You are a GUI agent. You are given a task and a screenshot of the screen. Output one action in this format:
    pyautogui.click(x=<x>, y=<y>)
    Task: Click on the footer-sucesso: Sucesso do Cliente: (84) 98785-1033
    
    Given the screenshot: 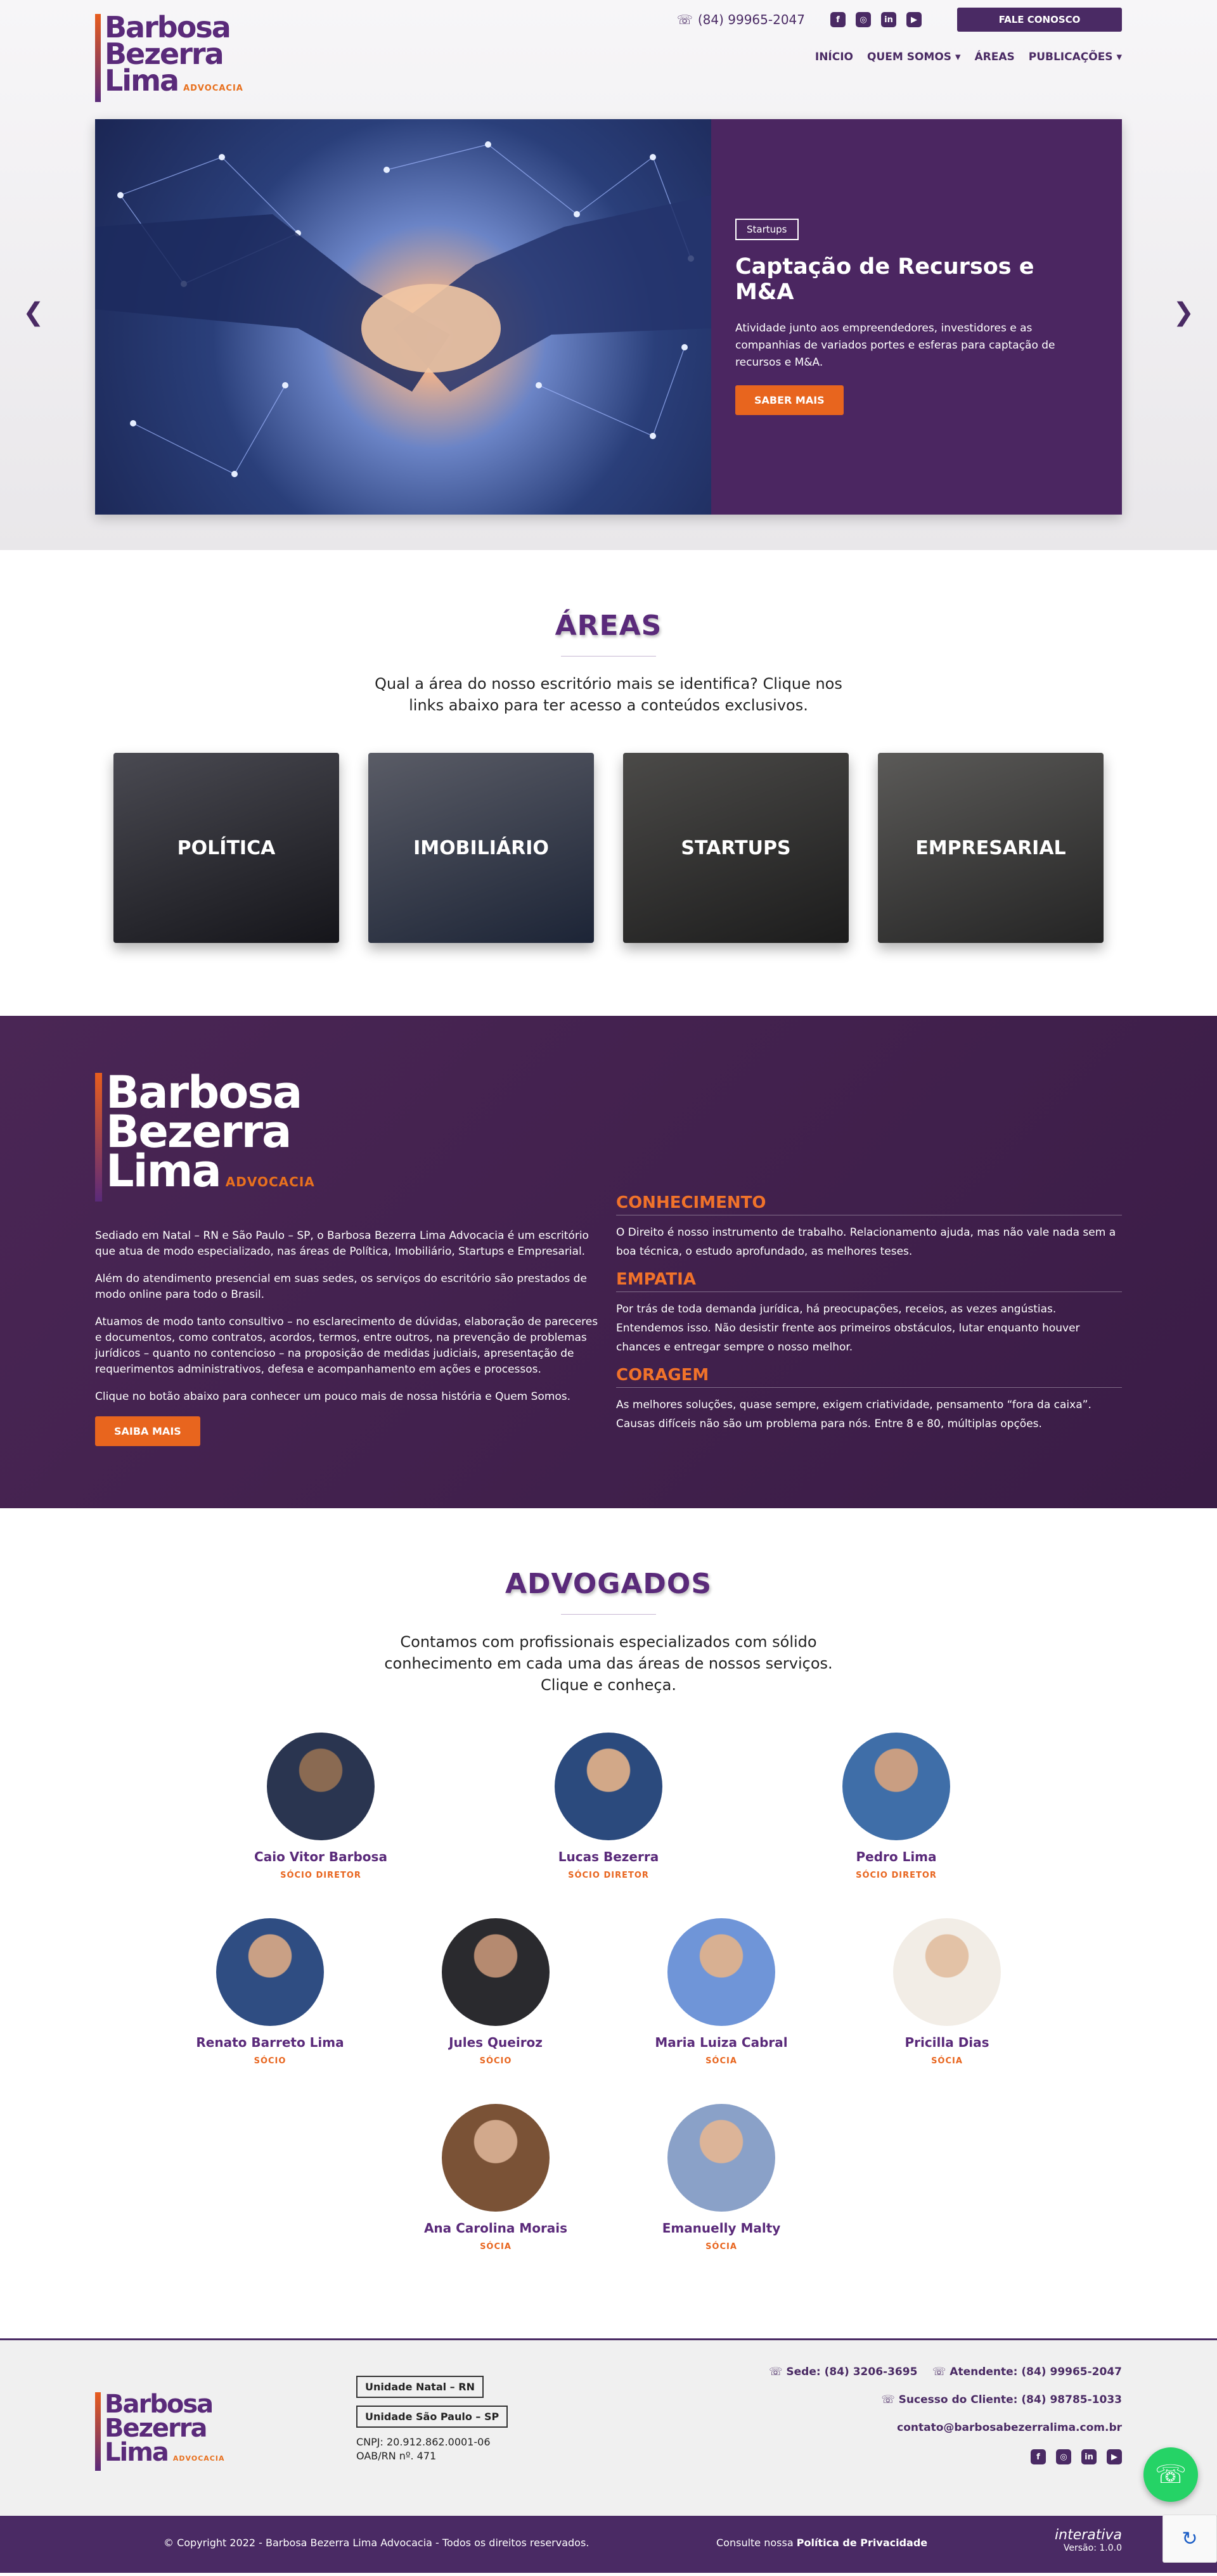 What is the action you would take?
    pyautogui.click(x=1010, y=2399)
    